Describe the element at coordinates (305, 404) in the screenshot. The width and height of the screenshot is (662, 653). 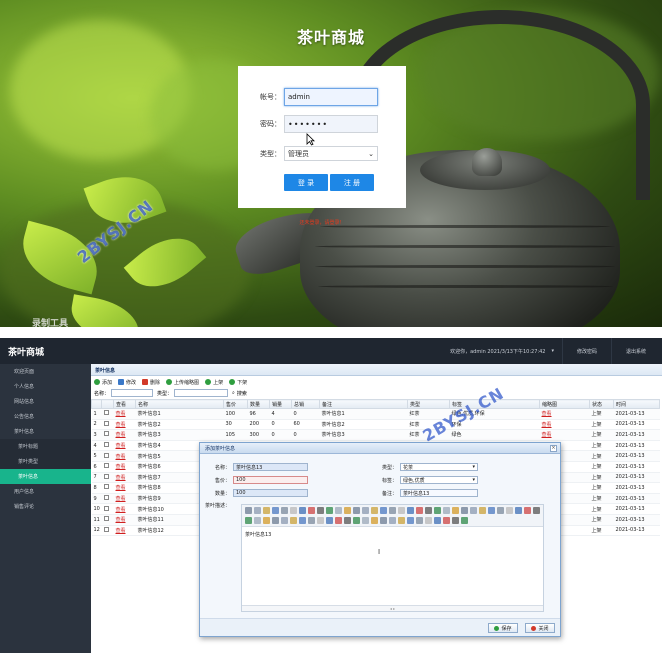
I see `column-header: 总销` at that location.